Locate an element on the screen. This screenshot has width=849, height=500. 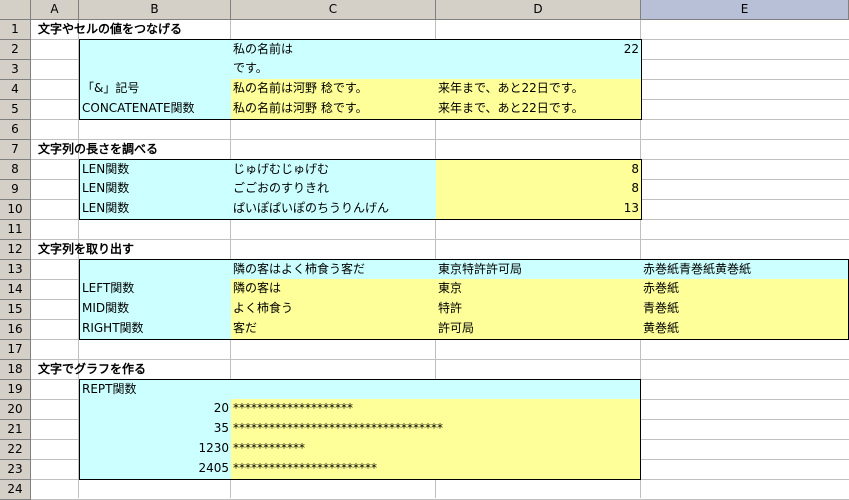
cell-d10: 13 is located at coordinates (539, 209).